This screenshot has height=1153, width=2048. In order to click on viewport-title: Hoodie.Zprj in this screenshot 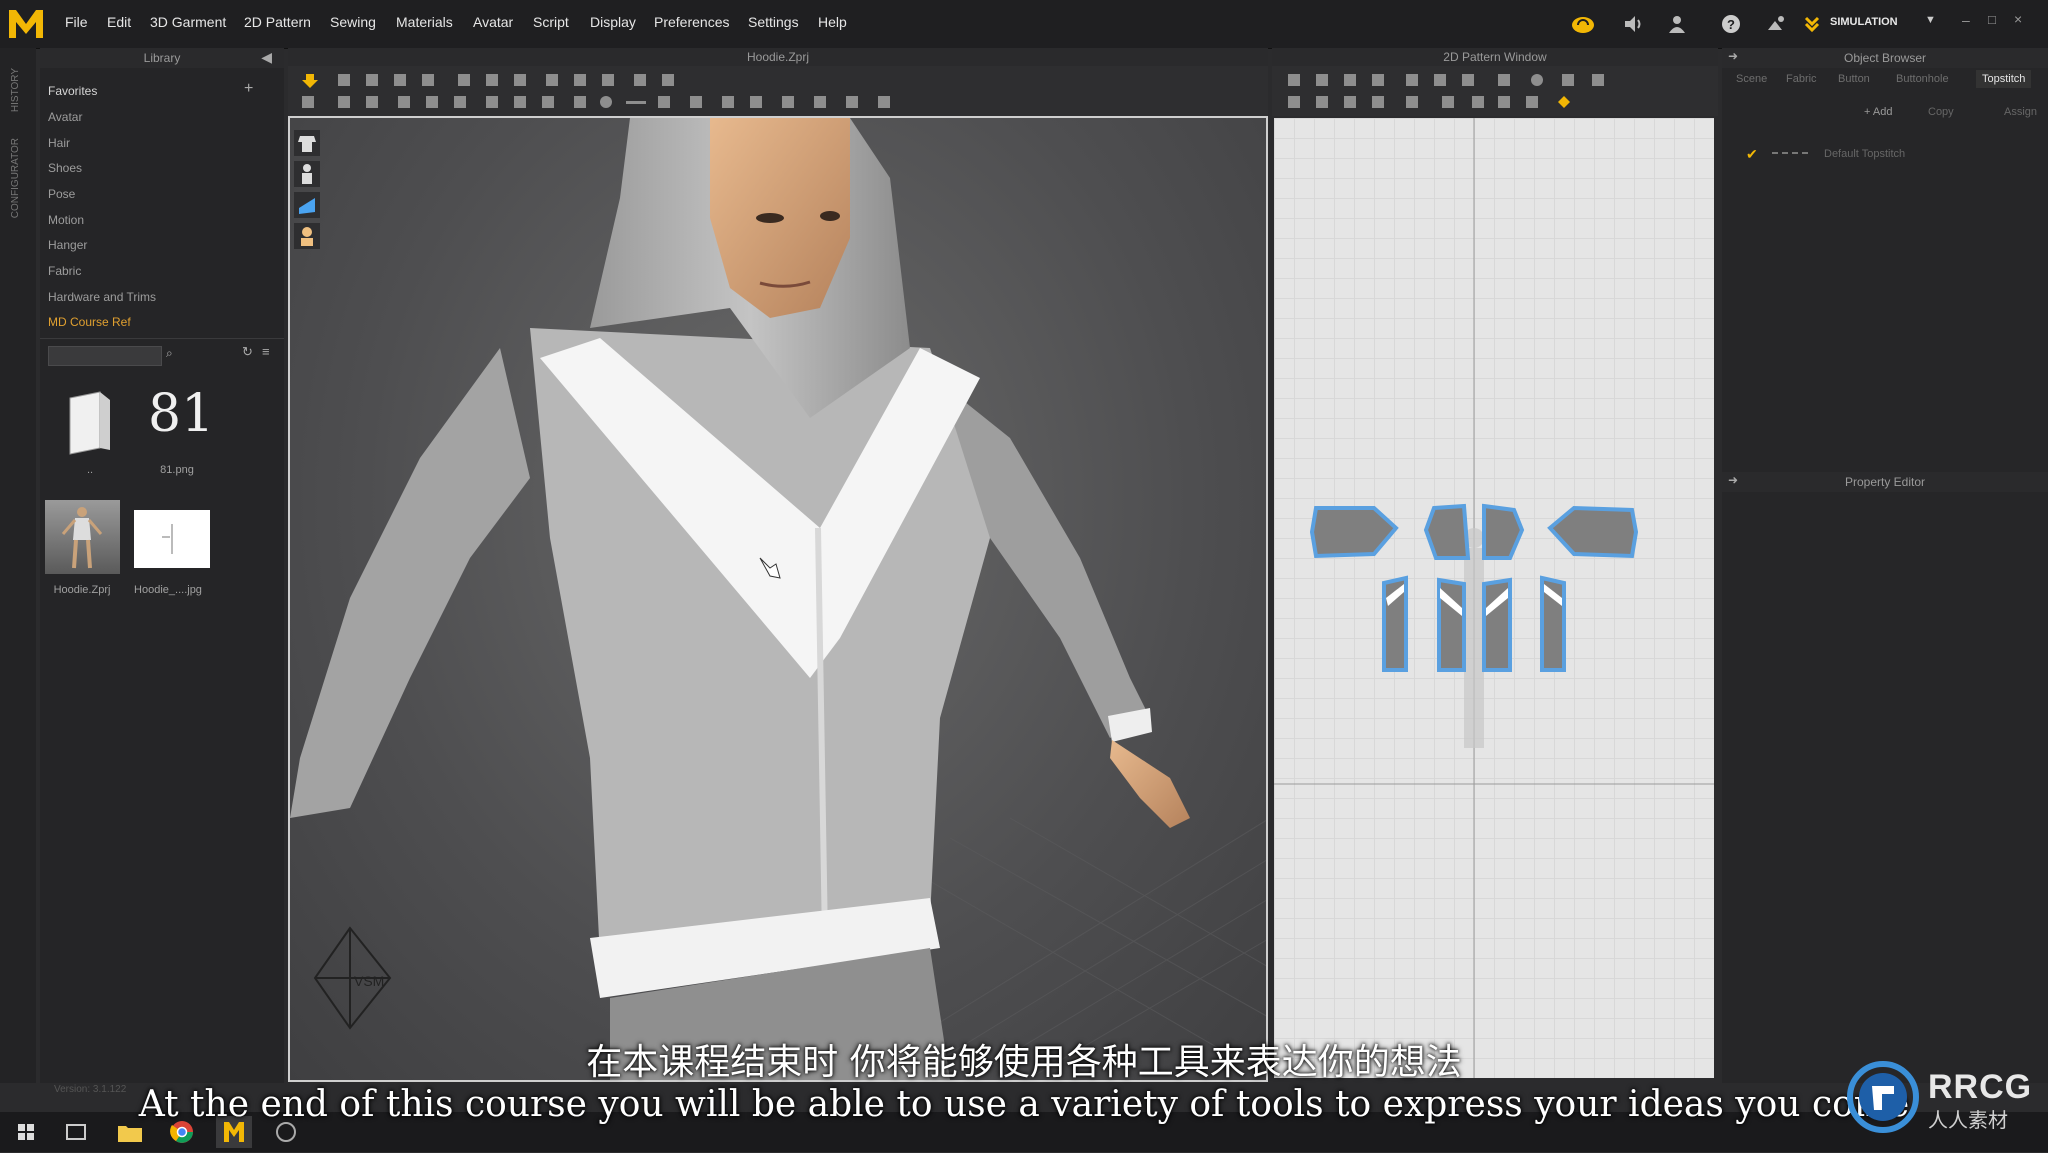, I will do `click(778, 57)`.